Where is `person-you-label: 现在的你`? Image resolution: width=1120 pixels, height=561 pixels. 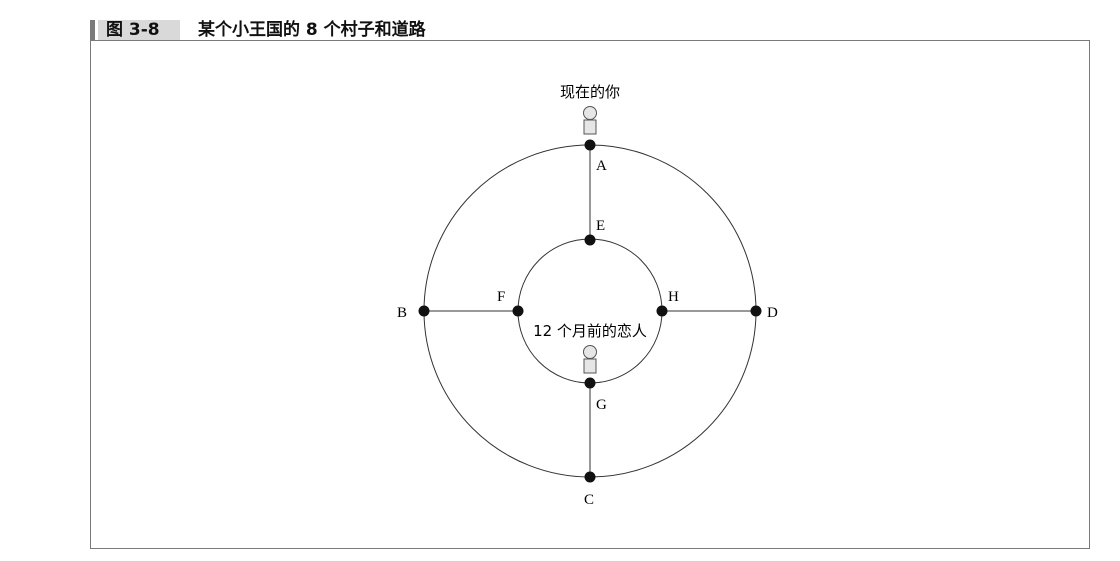 person-you-label: 现在的你 is located at coordinates (590, 92).